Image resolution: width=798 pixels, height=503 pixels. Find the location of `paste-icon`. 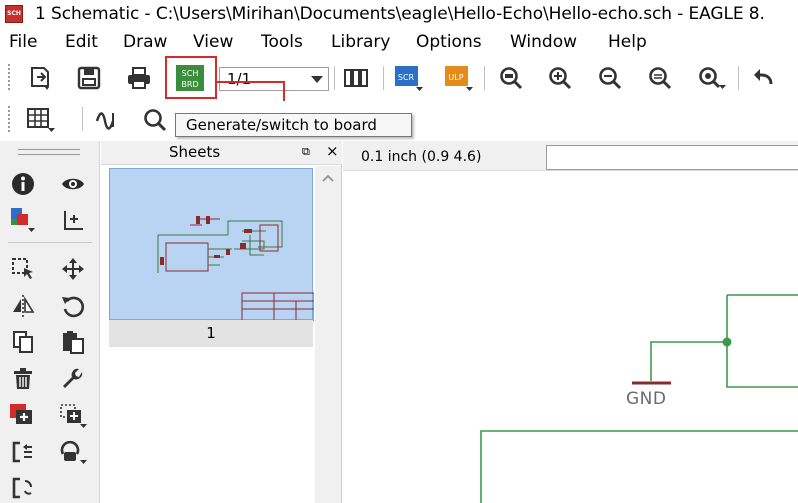

paste-icon is located at coordinates (73, 342).